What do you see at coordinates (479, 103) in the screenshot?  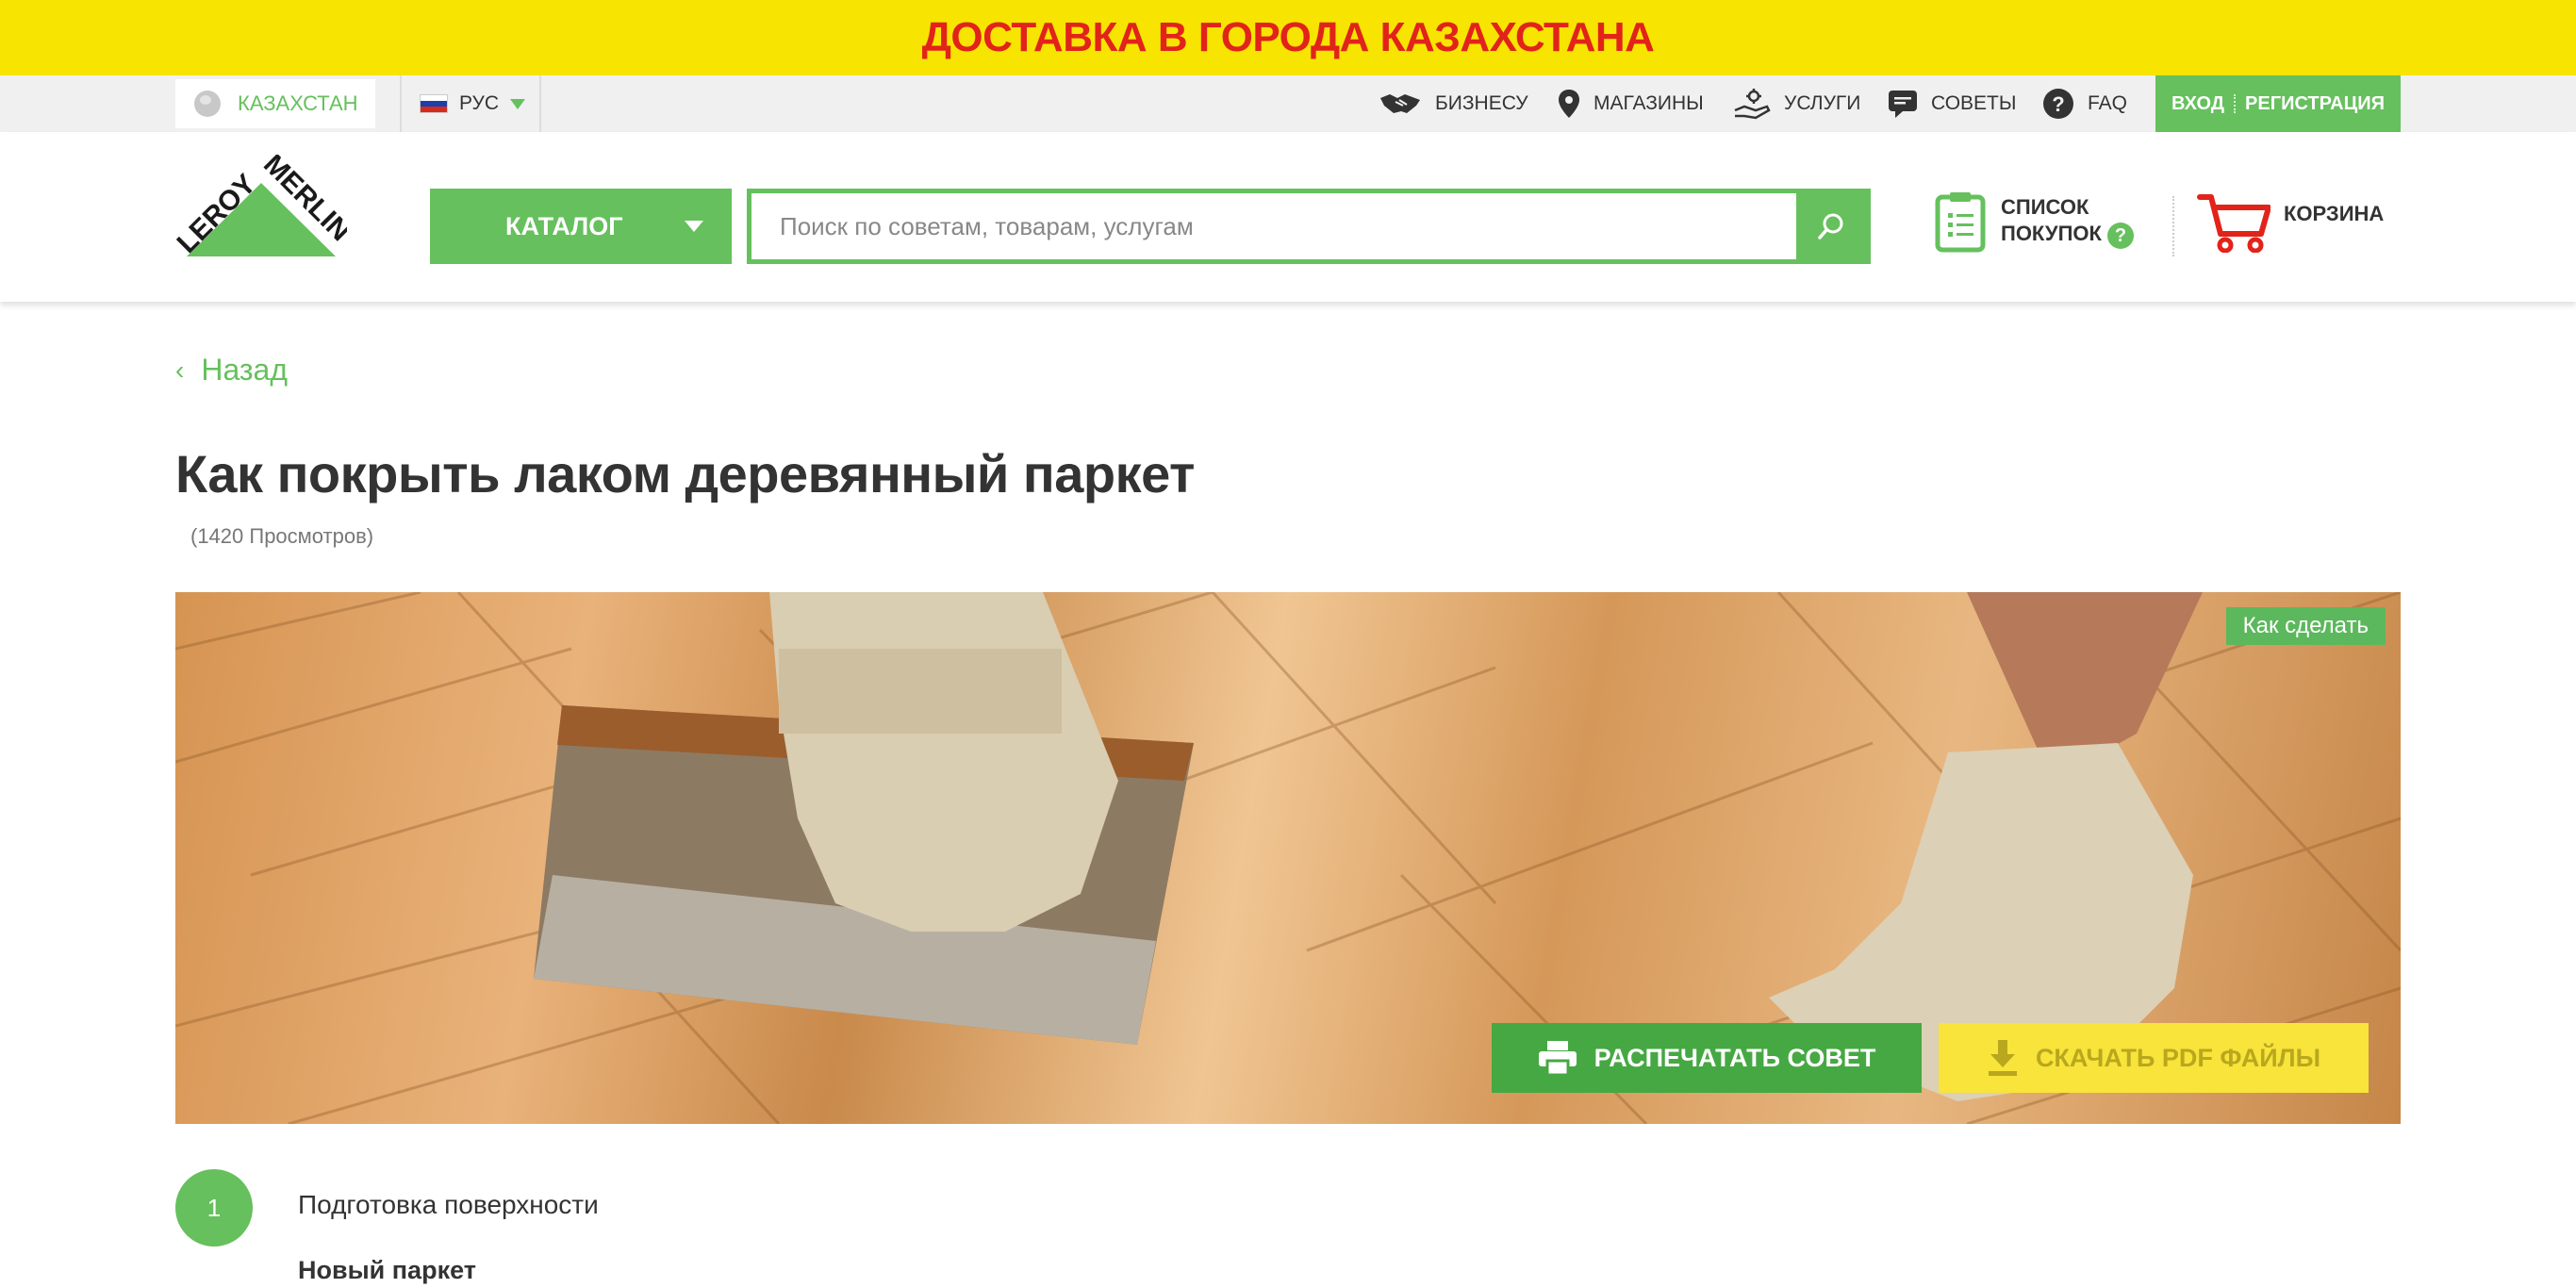 I see `language-label: РУС` at bounding box center [479, 103].